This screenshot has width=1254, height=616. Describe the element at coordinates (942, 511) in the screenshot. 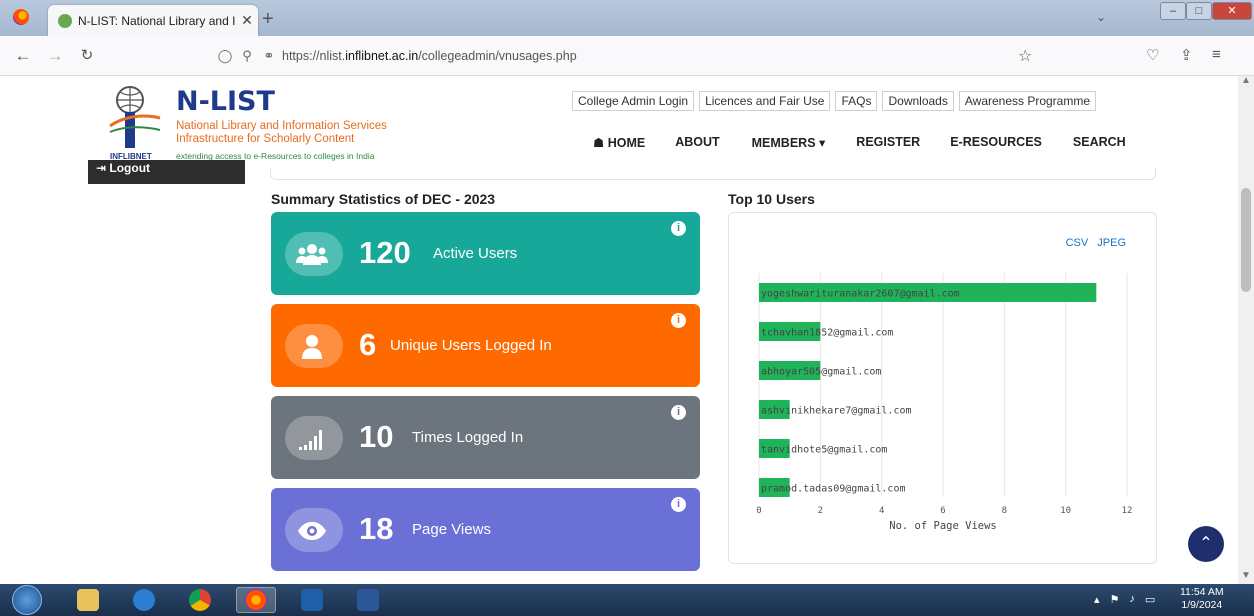

I see `x-tick-label: 6` at that location.